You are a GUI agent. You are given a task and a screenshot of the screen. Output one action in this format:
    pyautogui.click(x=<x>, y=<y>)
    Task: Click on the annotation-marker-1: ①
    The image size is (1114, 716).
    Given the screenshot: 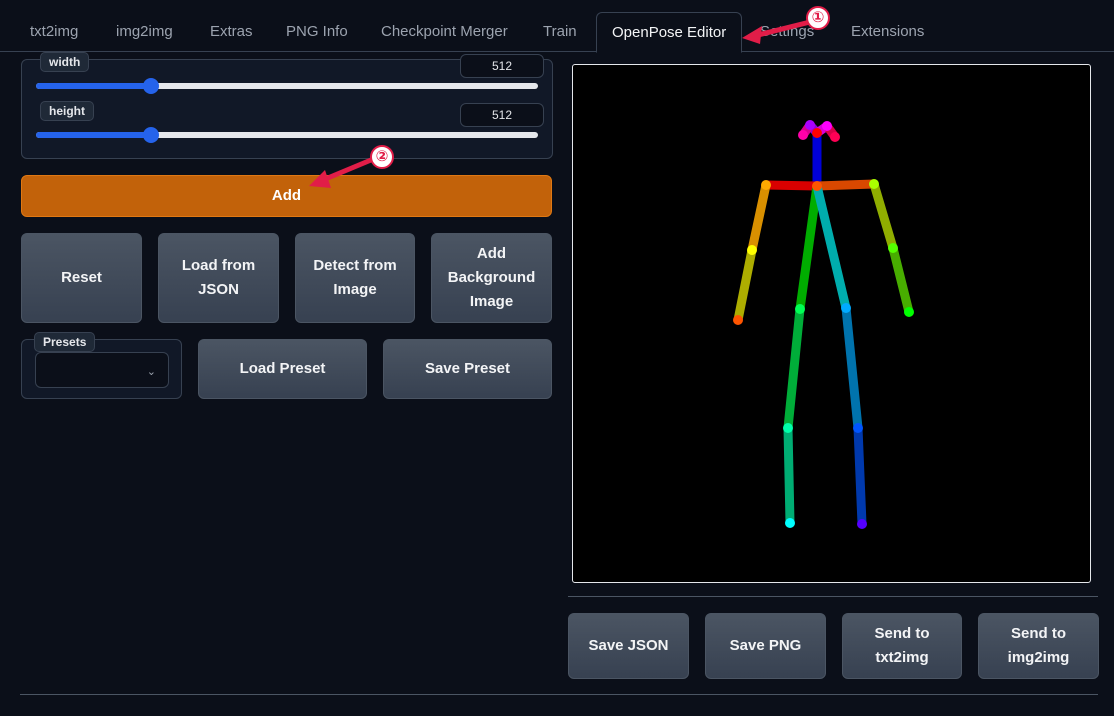 What is the action you would take?
    pyautogui.click(x=818, y=18)
    